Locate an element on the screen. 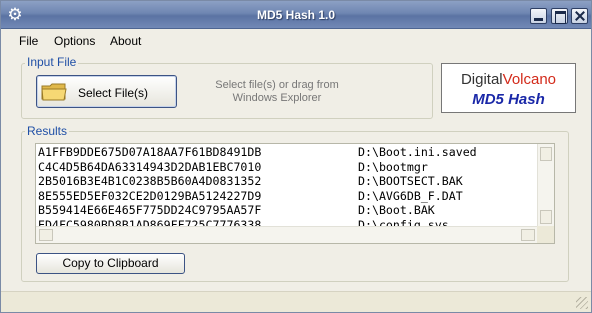  menu-bar: File Options About is located at coordinates (296, 40).